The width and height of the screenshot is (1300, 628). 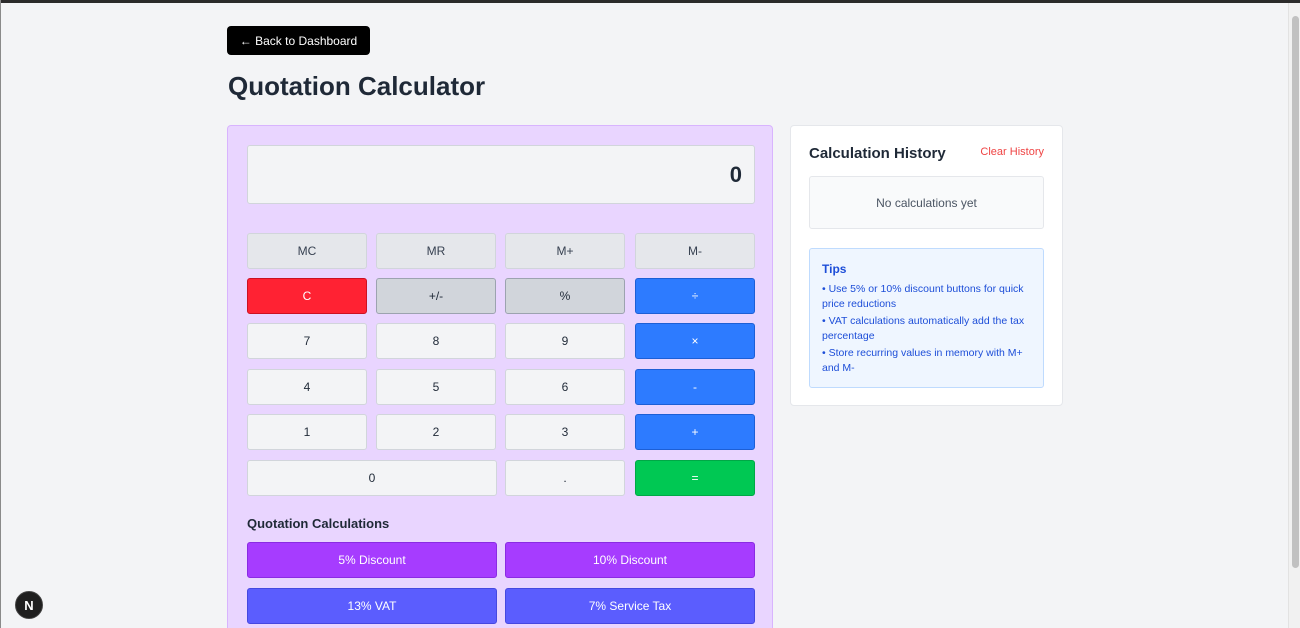 What do you see at coordinates (735, 174) in the screenshot?
I see `display-value: 0` at bounding box center [735, 174].